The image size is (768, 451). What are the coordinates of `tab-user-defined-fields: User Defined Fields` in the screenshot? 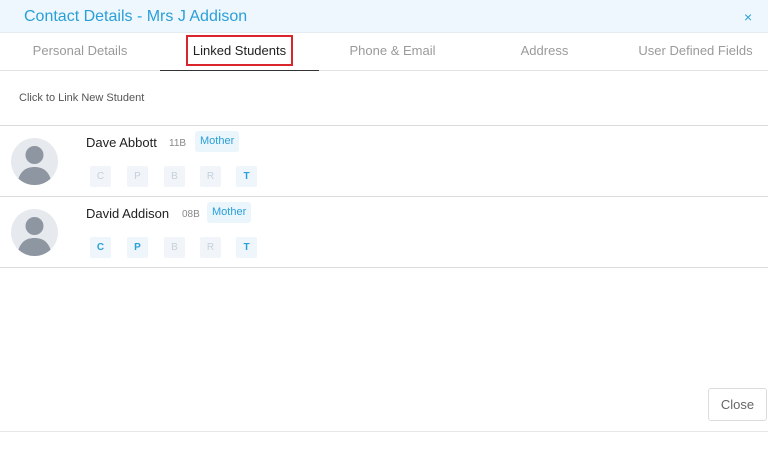 It's located at (695, 52).